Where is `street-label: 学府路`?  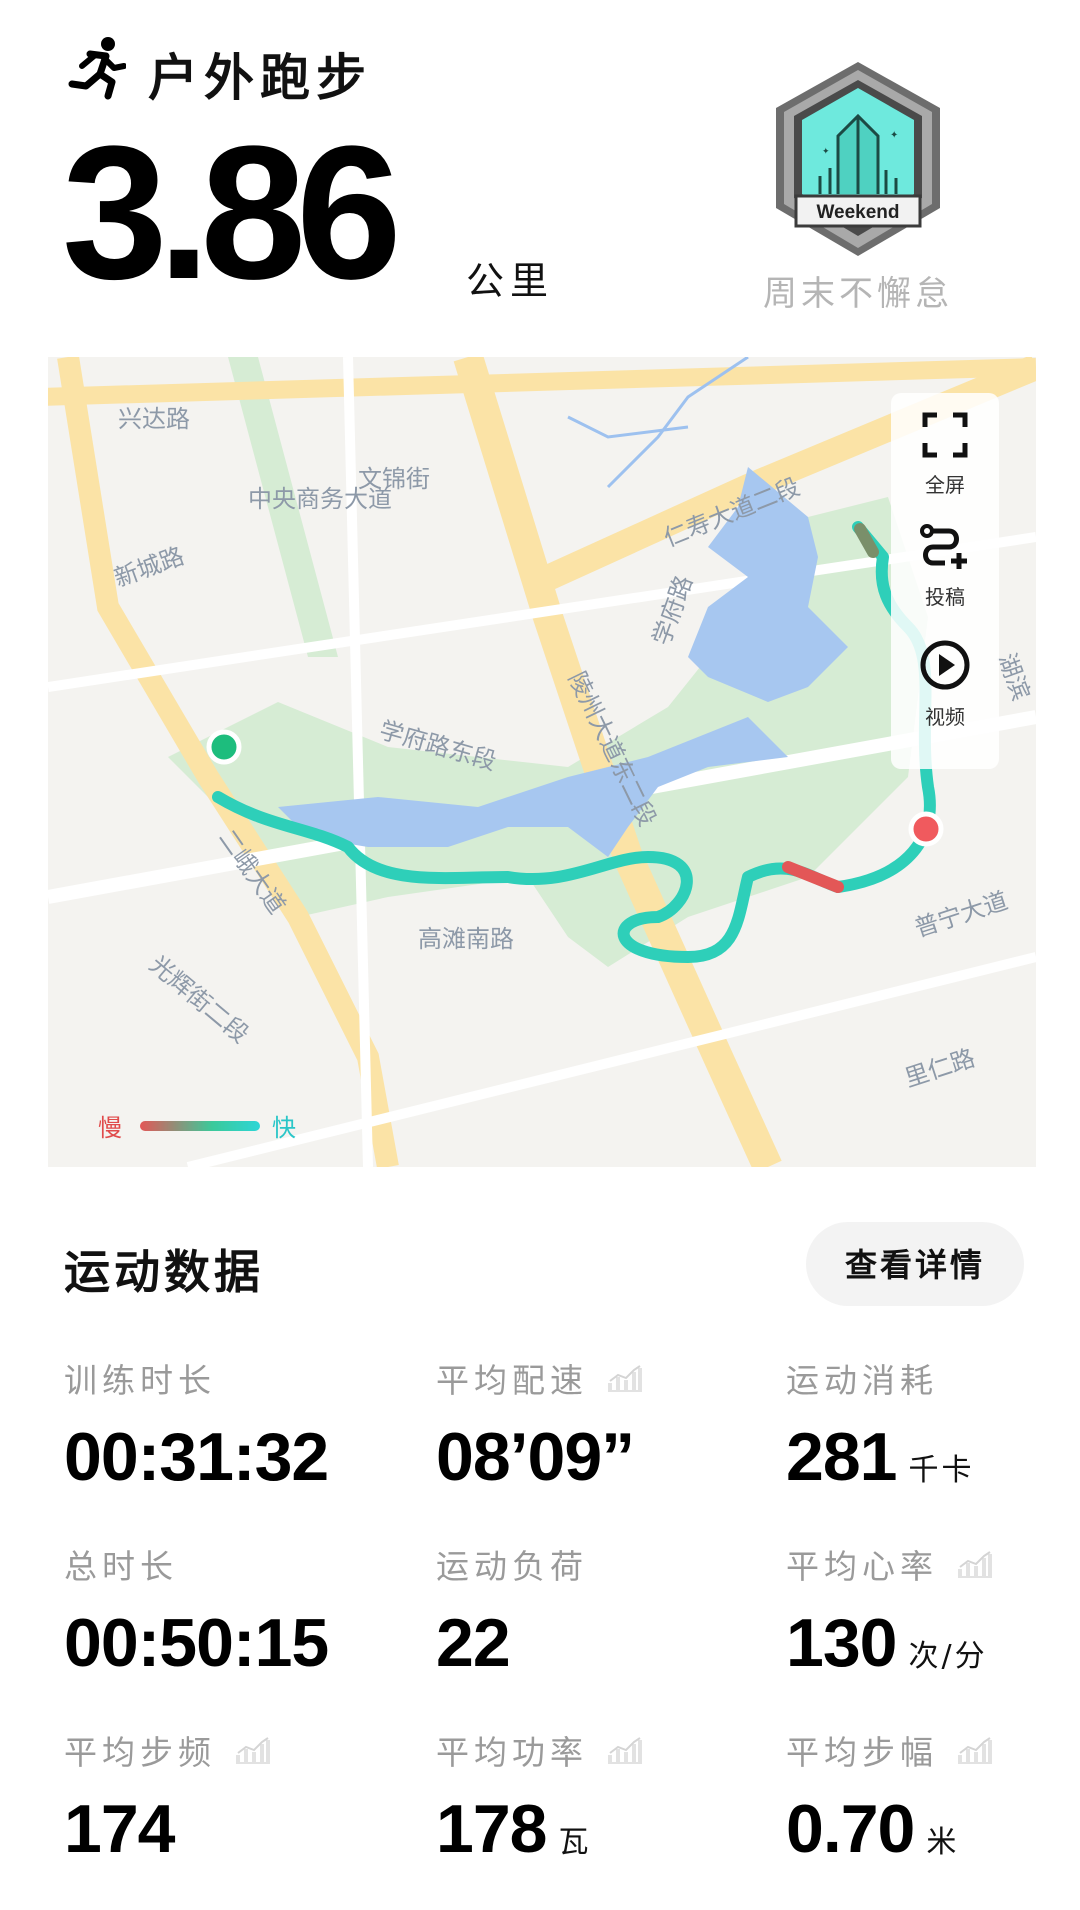
street-label: 学府路 is located at coordinates (672, 610).